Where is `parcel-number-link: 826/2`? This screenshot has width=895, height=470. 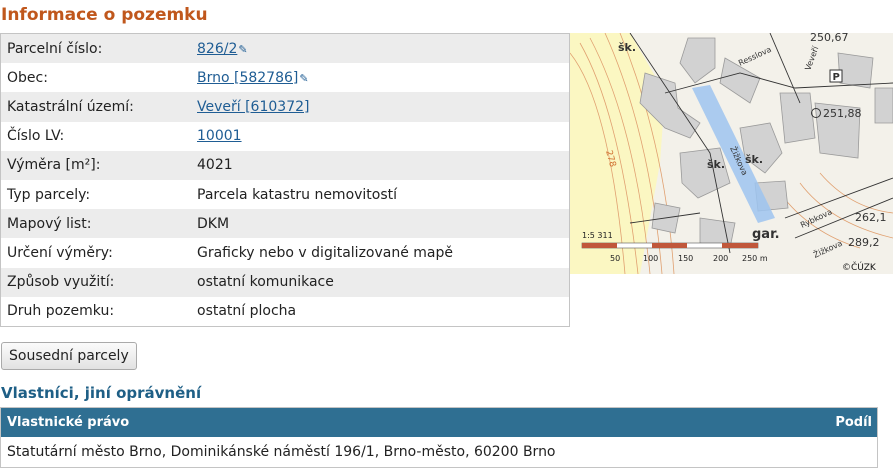 parcel-number-link: 826/2 is located at coordinates (217, 49).